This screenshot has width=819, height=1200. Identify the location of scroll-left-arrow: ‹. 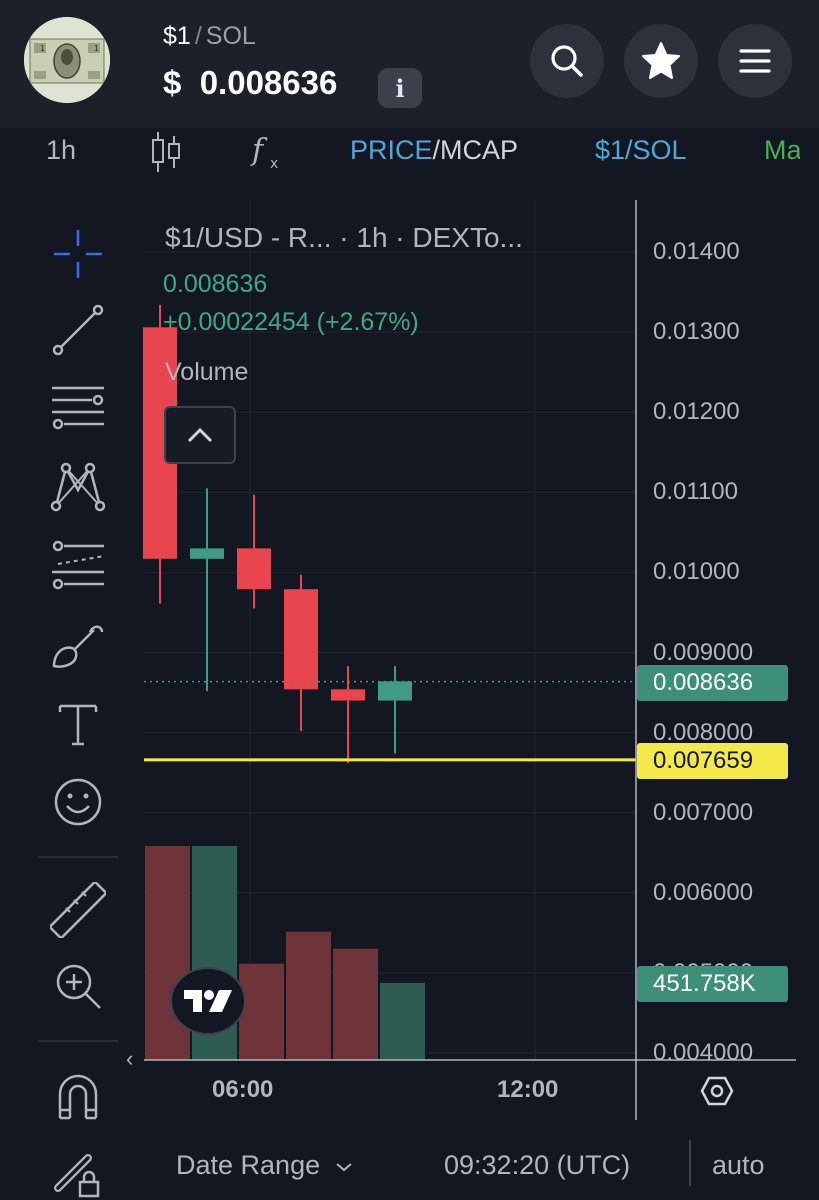
(129, 1059).